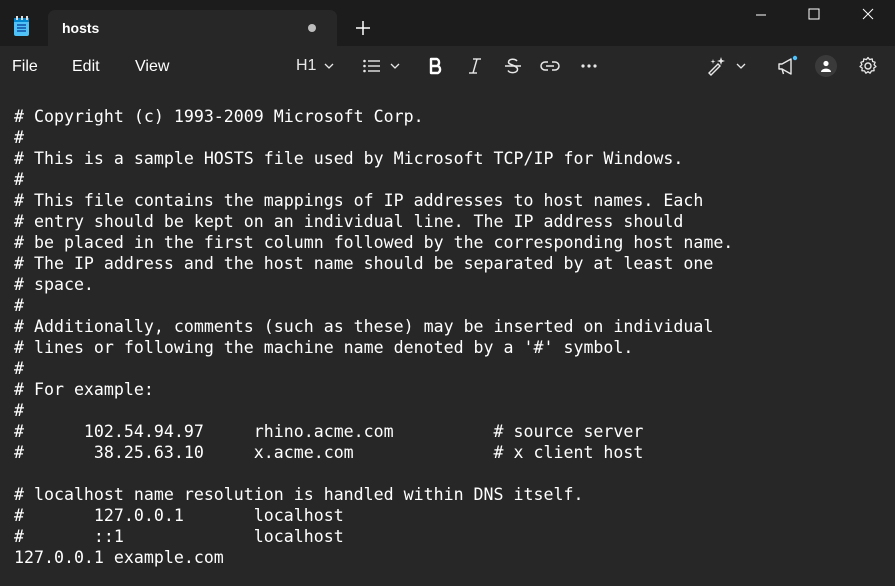 Image resolution: width=895 pixels, height=586 pixels. I want to click on bold-button, so click(436, 66).